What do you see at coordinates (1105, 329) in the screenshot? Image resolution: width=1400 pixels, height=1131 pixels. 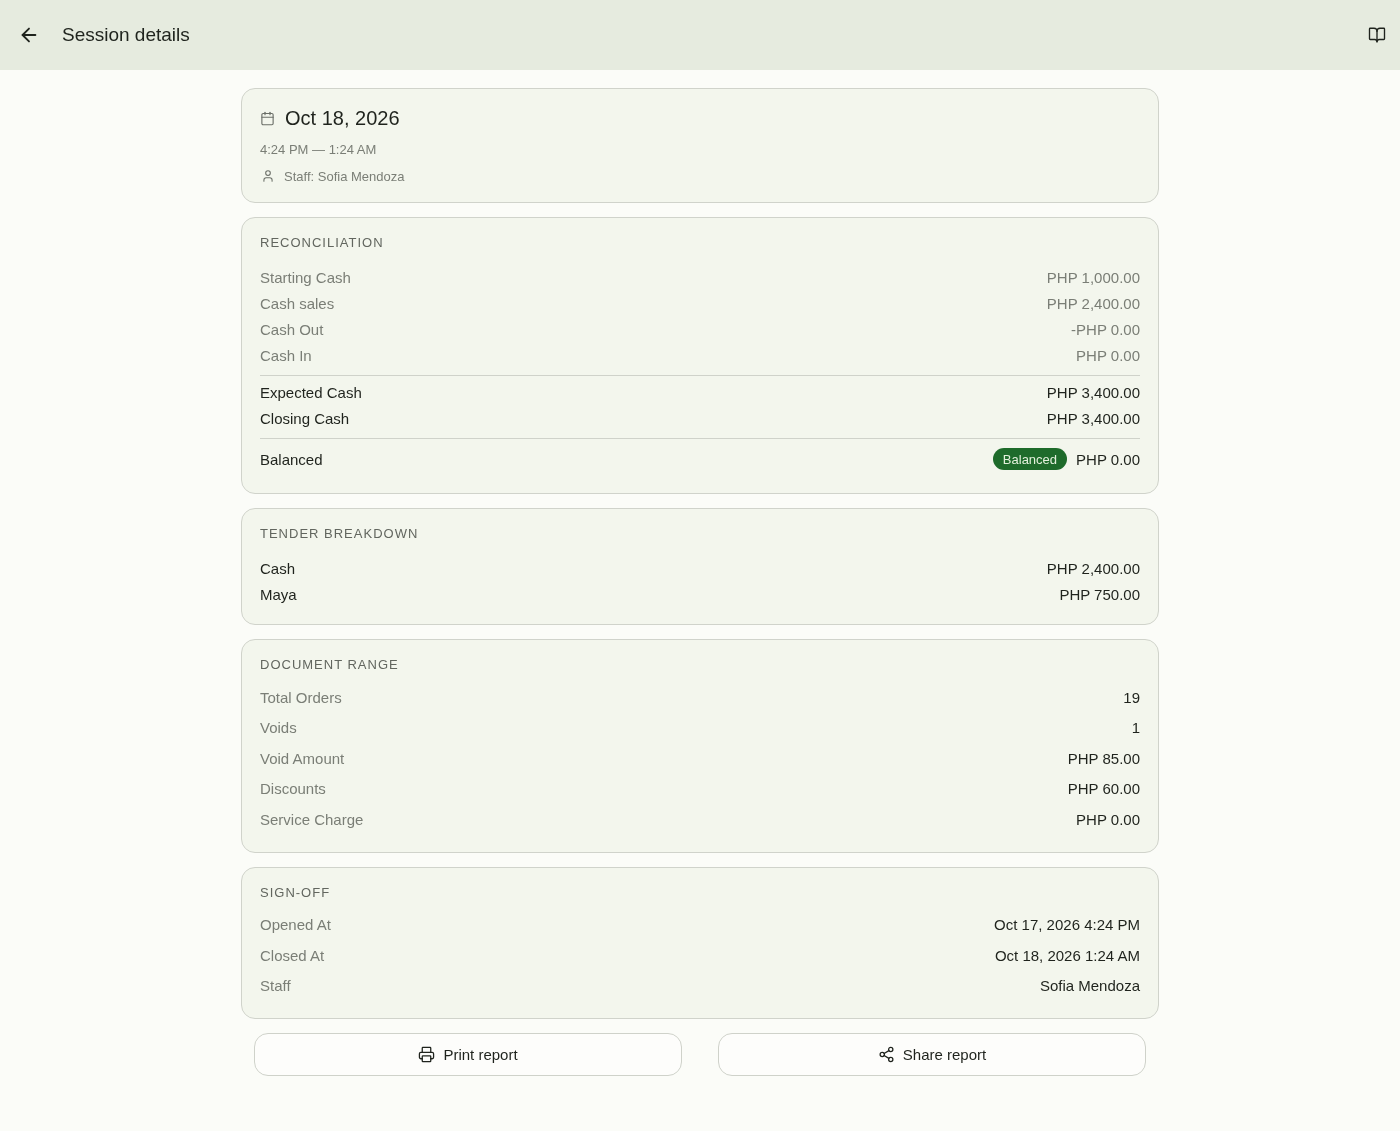 I see `row-value: -PHP 0.00` at bounding box center [1105, 329].